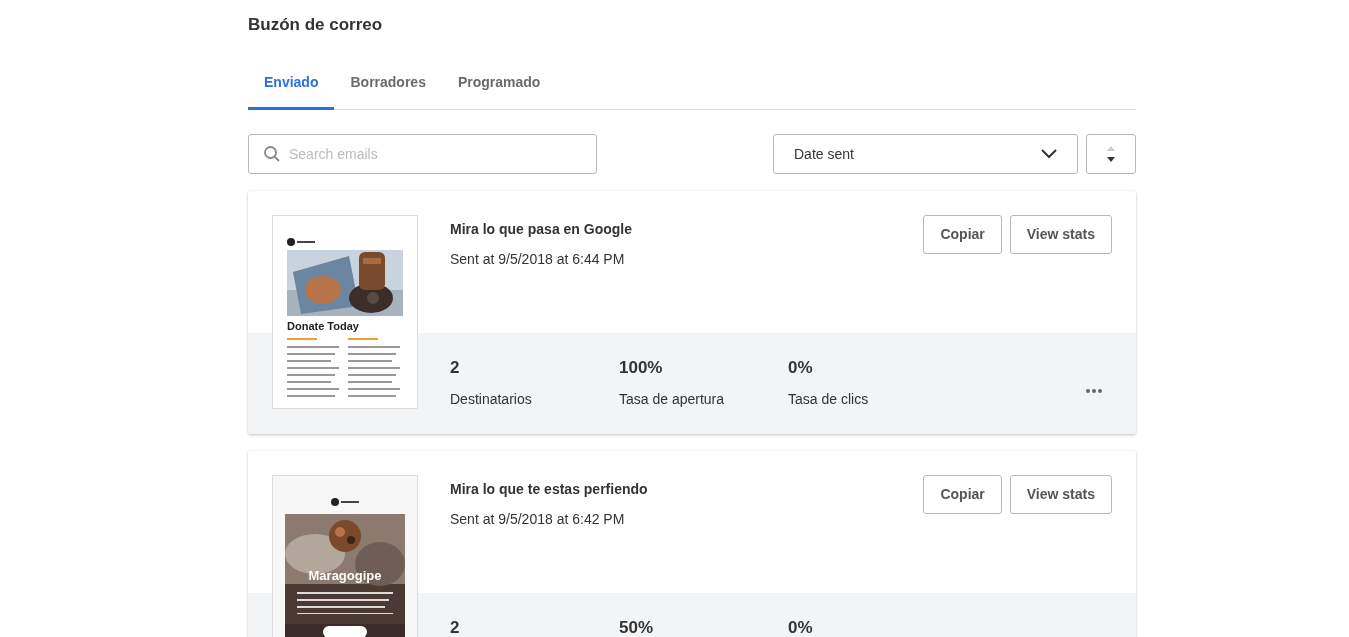 The image size is (1349, 637). I want to click on email-preview: Maragogipe, so click(345, 556).